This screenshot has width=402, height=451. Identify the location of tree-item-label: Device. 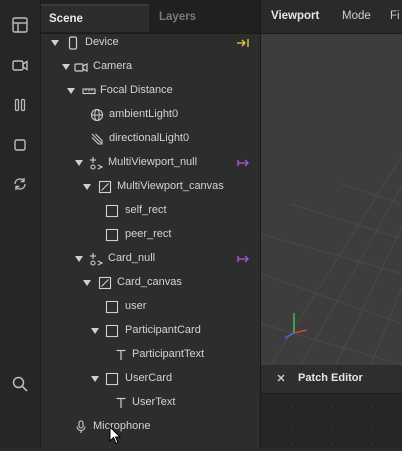
(102, 42).